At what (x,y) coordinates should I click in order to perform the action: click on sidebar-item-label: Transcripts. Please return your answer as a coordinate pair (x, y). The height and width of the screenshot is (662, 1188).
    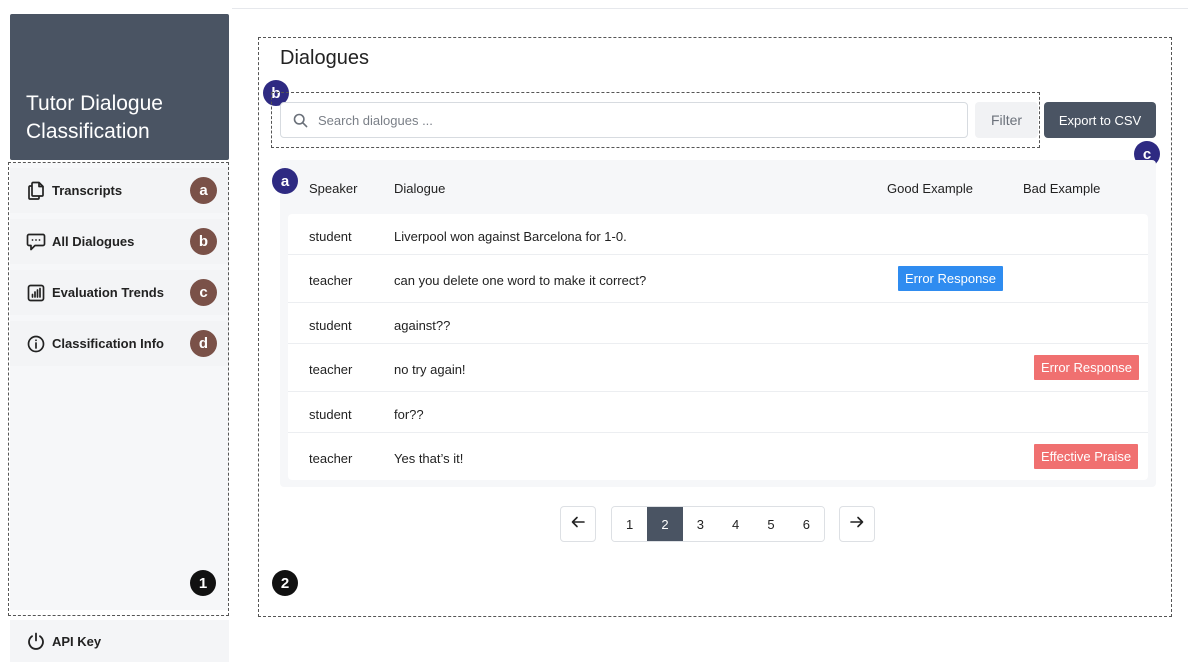
    Looking at the image, I should click on (87, 190).